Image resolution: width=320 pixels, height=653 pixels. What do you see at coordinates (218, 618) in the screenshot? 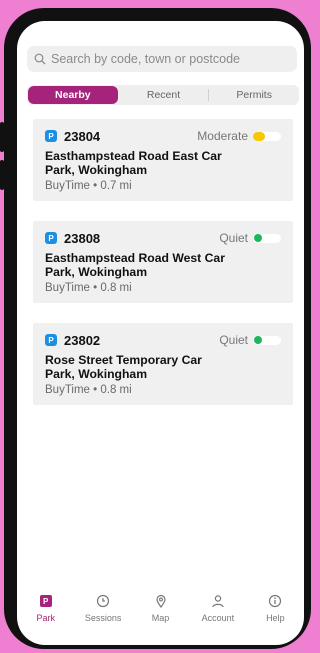
I see `nav-label: Account` at bounding box center [218, 618].